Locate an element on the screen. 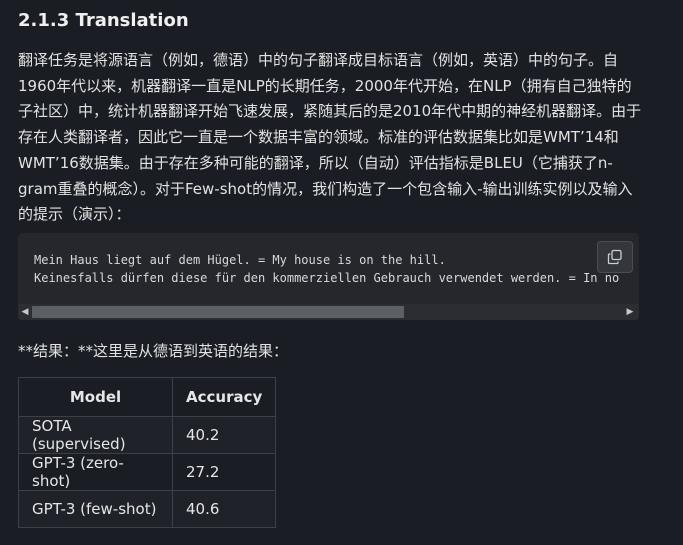 The height and width of the screenshot is (545, 683). table-row: GPT-3 (few-shot) 40.6 is located at coordinates (147, 509).